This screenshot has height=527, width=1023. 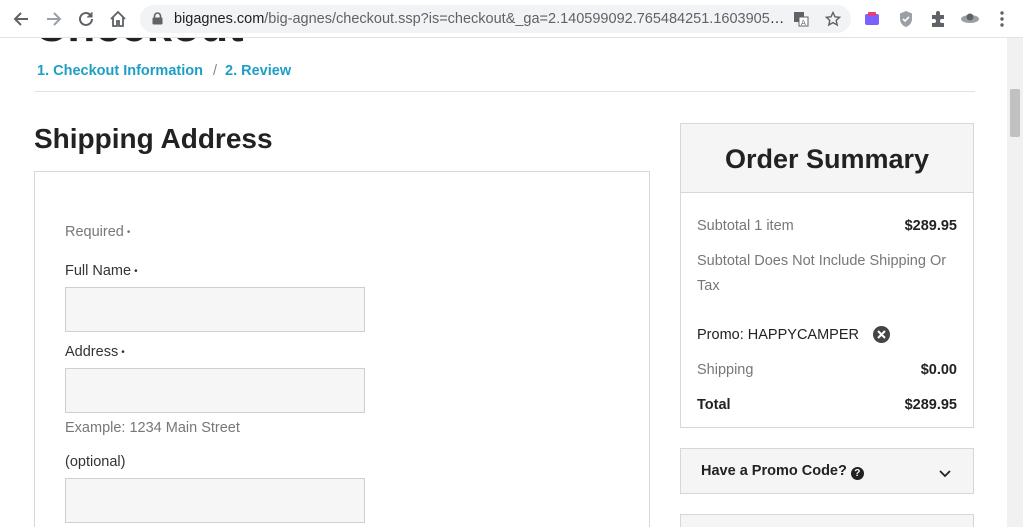 I want to click on bookmark-star-icon, so click(x=833, y=19).